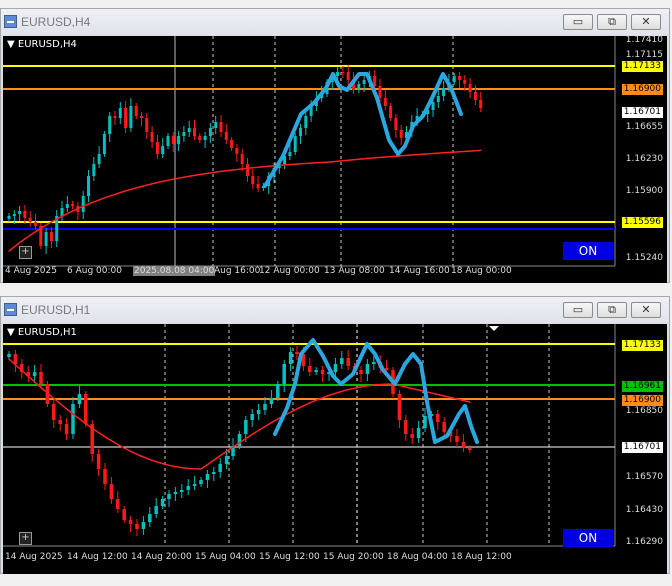  I want to click on chart-window-icon, so click(10, 309).